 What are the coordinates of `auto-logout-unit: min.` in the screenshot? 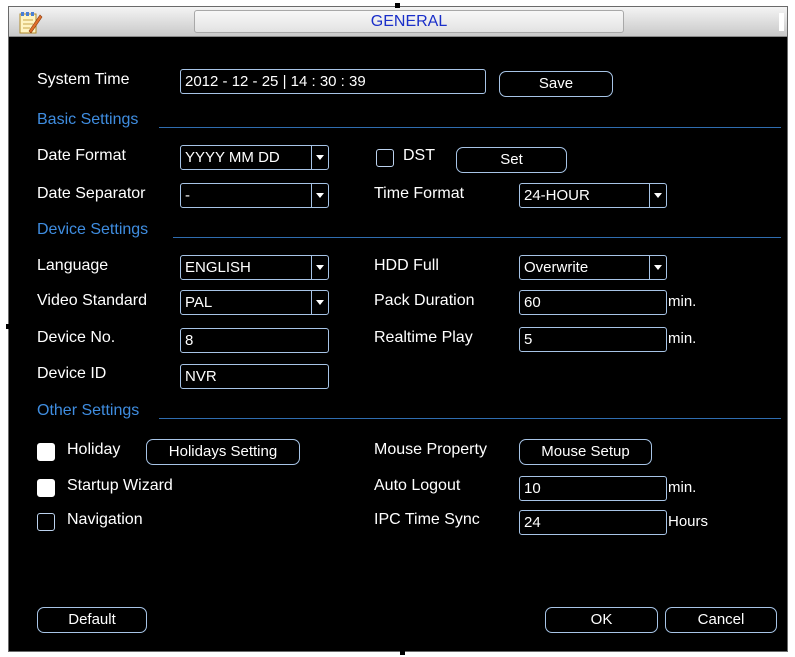 It's located at (682, 487).